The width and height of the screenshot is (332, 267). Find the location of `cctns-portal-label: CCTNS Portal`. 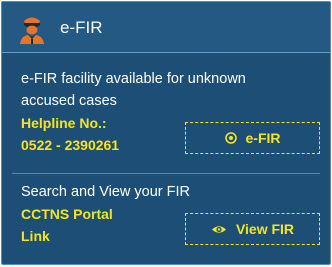

cctns-portal-label: CCTNS Portal is located at coordinates (67, 214).